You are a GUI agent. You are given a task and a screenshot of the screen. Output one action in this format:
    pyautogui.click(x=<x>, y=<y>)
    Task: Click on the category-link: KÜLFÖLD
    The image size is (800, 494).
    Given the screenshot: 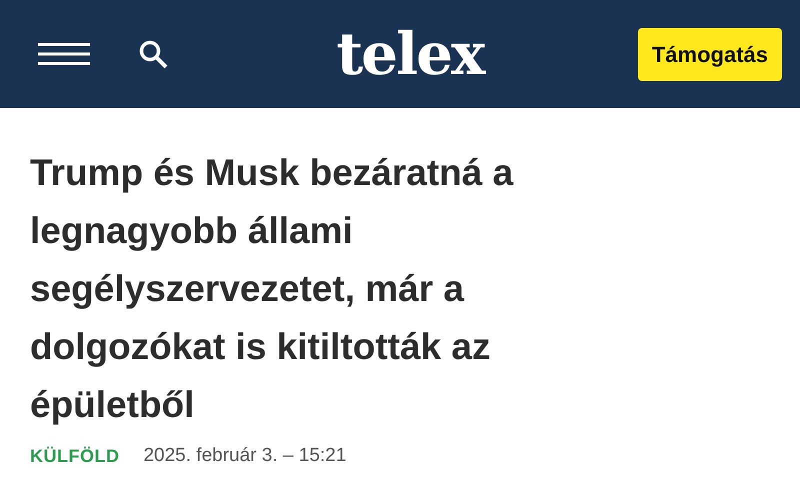 What is the action you would take?
    pyautogui.click(x=75, y=456)
    